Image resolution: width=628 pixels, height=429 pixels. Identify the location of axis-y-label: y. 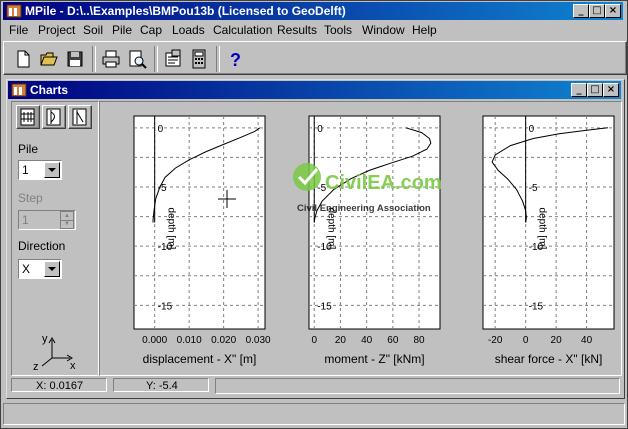
(45, 339).